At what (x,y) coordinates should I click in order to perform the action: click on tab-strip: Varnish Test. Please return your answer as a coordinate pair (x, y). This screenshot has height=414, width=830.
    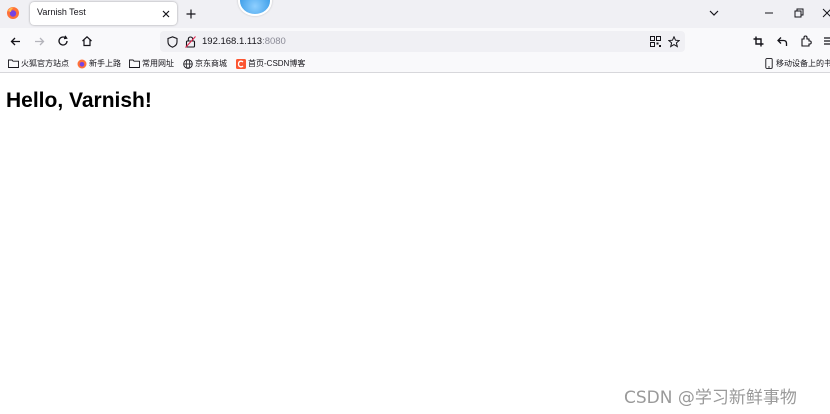
    Looking at the image, I should click on (415, 14).